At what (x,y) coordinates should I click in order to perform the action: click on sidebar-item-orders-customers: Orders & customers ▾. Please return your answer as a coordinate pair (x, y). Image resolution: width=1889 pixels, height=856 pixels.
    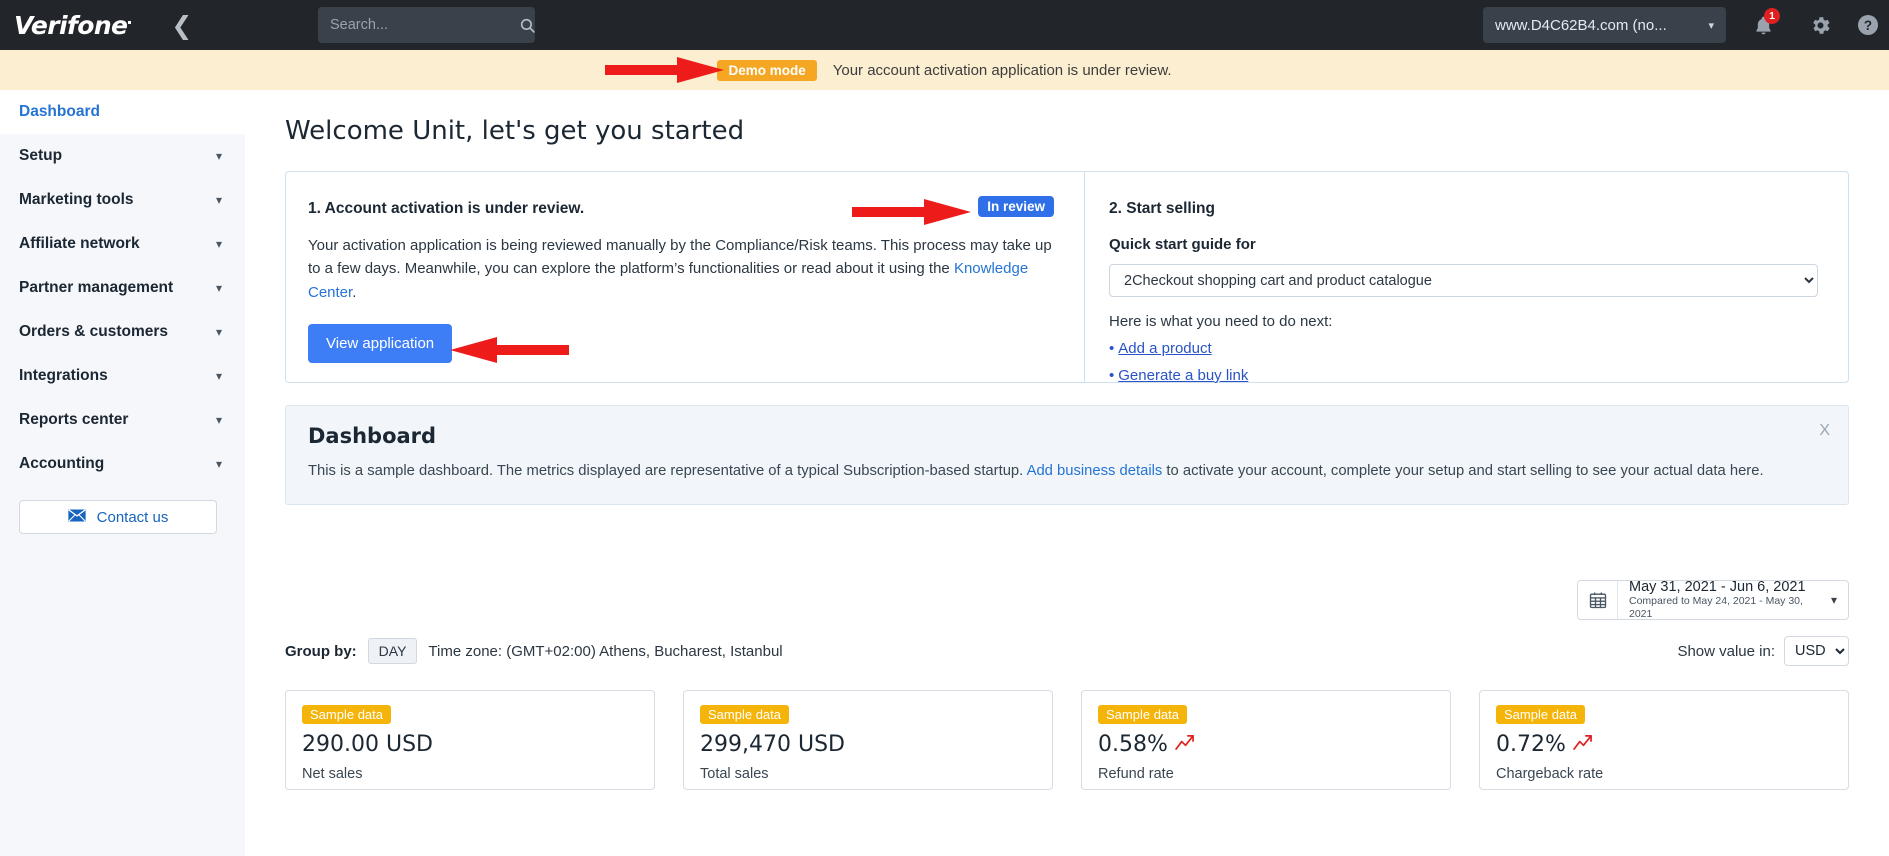
    Looking at the image, I should click on (122, 332).